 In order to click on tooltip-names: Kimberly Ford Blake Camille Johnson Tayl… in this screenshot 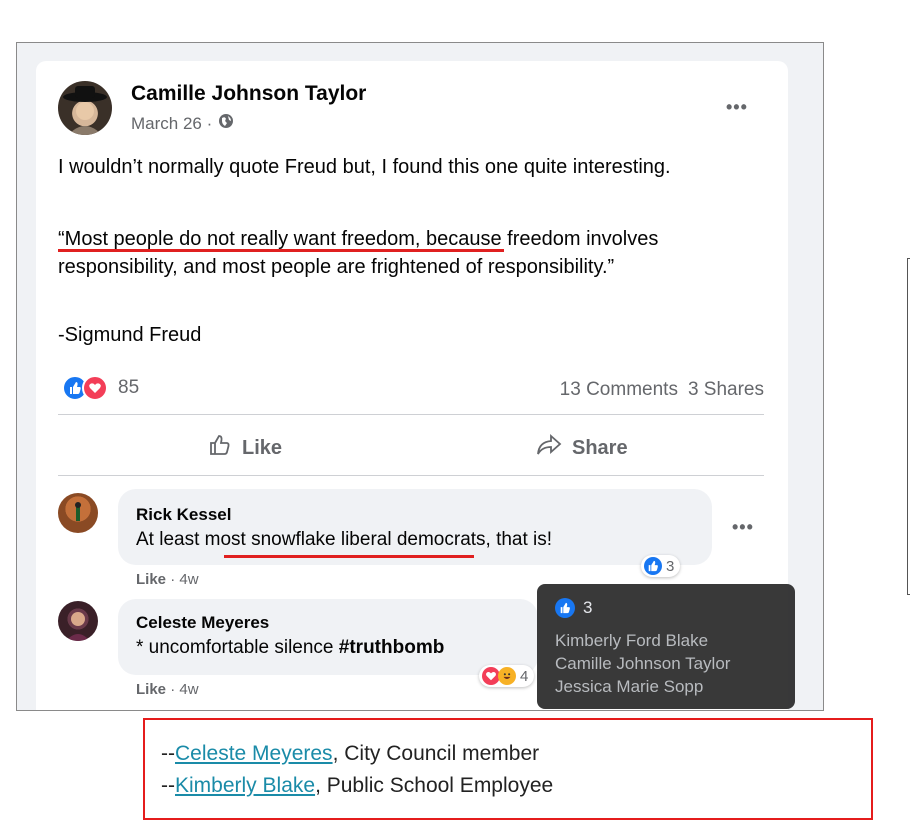, I will do `click(642, 663)`.